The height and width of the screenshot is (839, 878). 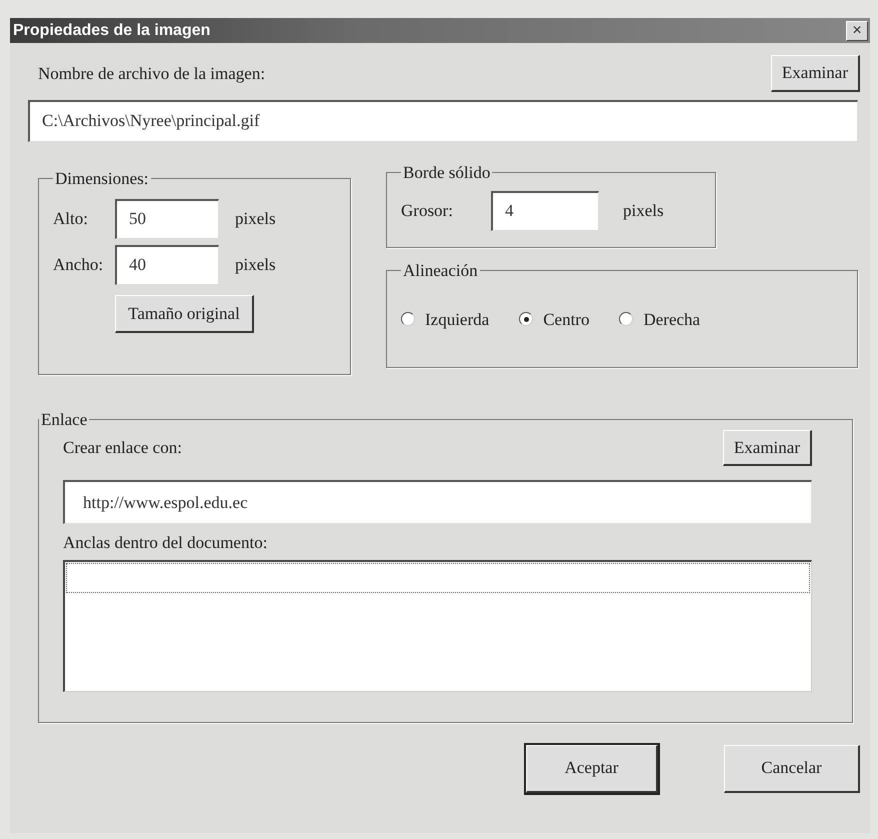 I want to click on radio-option: Derecha, so click(x=659, y=319).